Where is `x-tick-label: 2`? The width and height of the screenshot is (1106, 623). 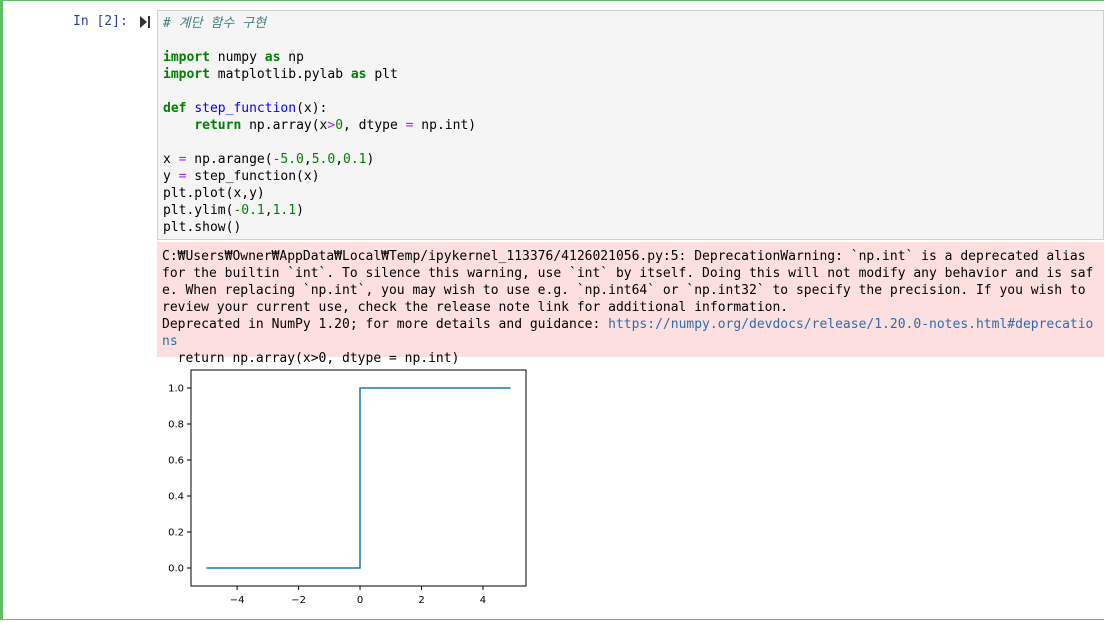 x-tick-label: 2 is located at coordinates (421, 600).